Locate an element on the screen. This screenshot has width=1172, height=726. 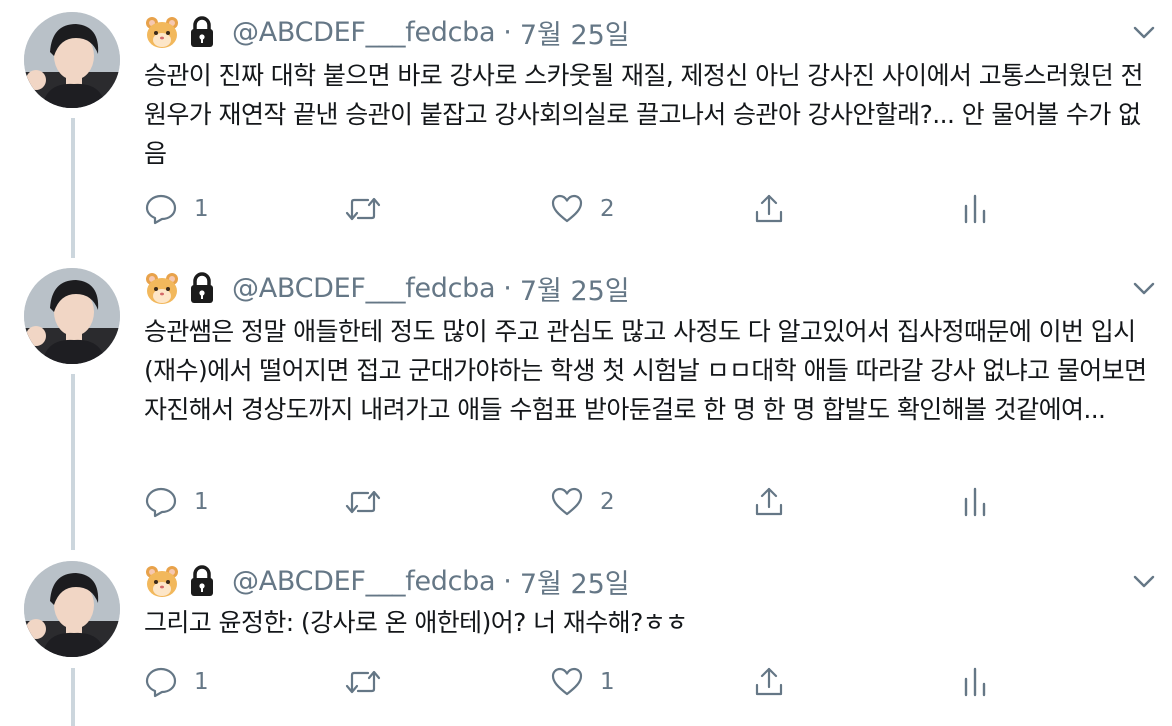
tweet-text: 그리고 윤정한: (강사로 온 애한테)어? 너 재수해?ㅎㅎ is located at coordinates (416, 622).